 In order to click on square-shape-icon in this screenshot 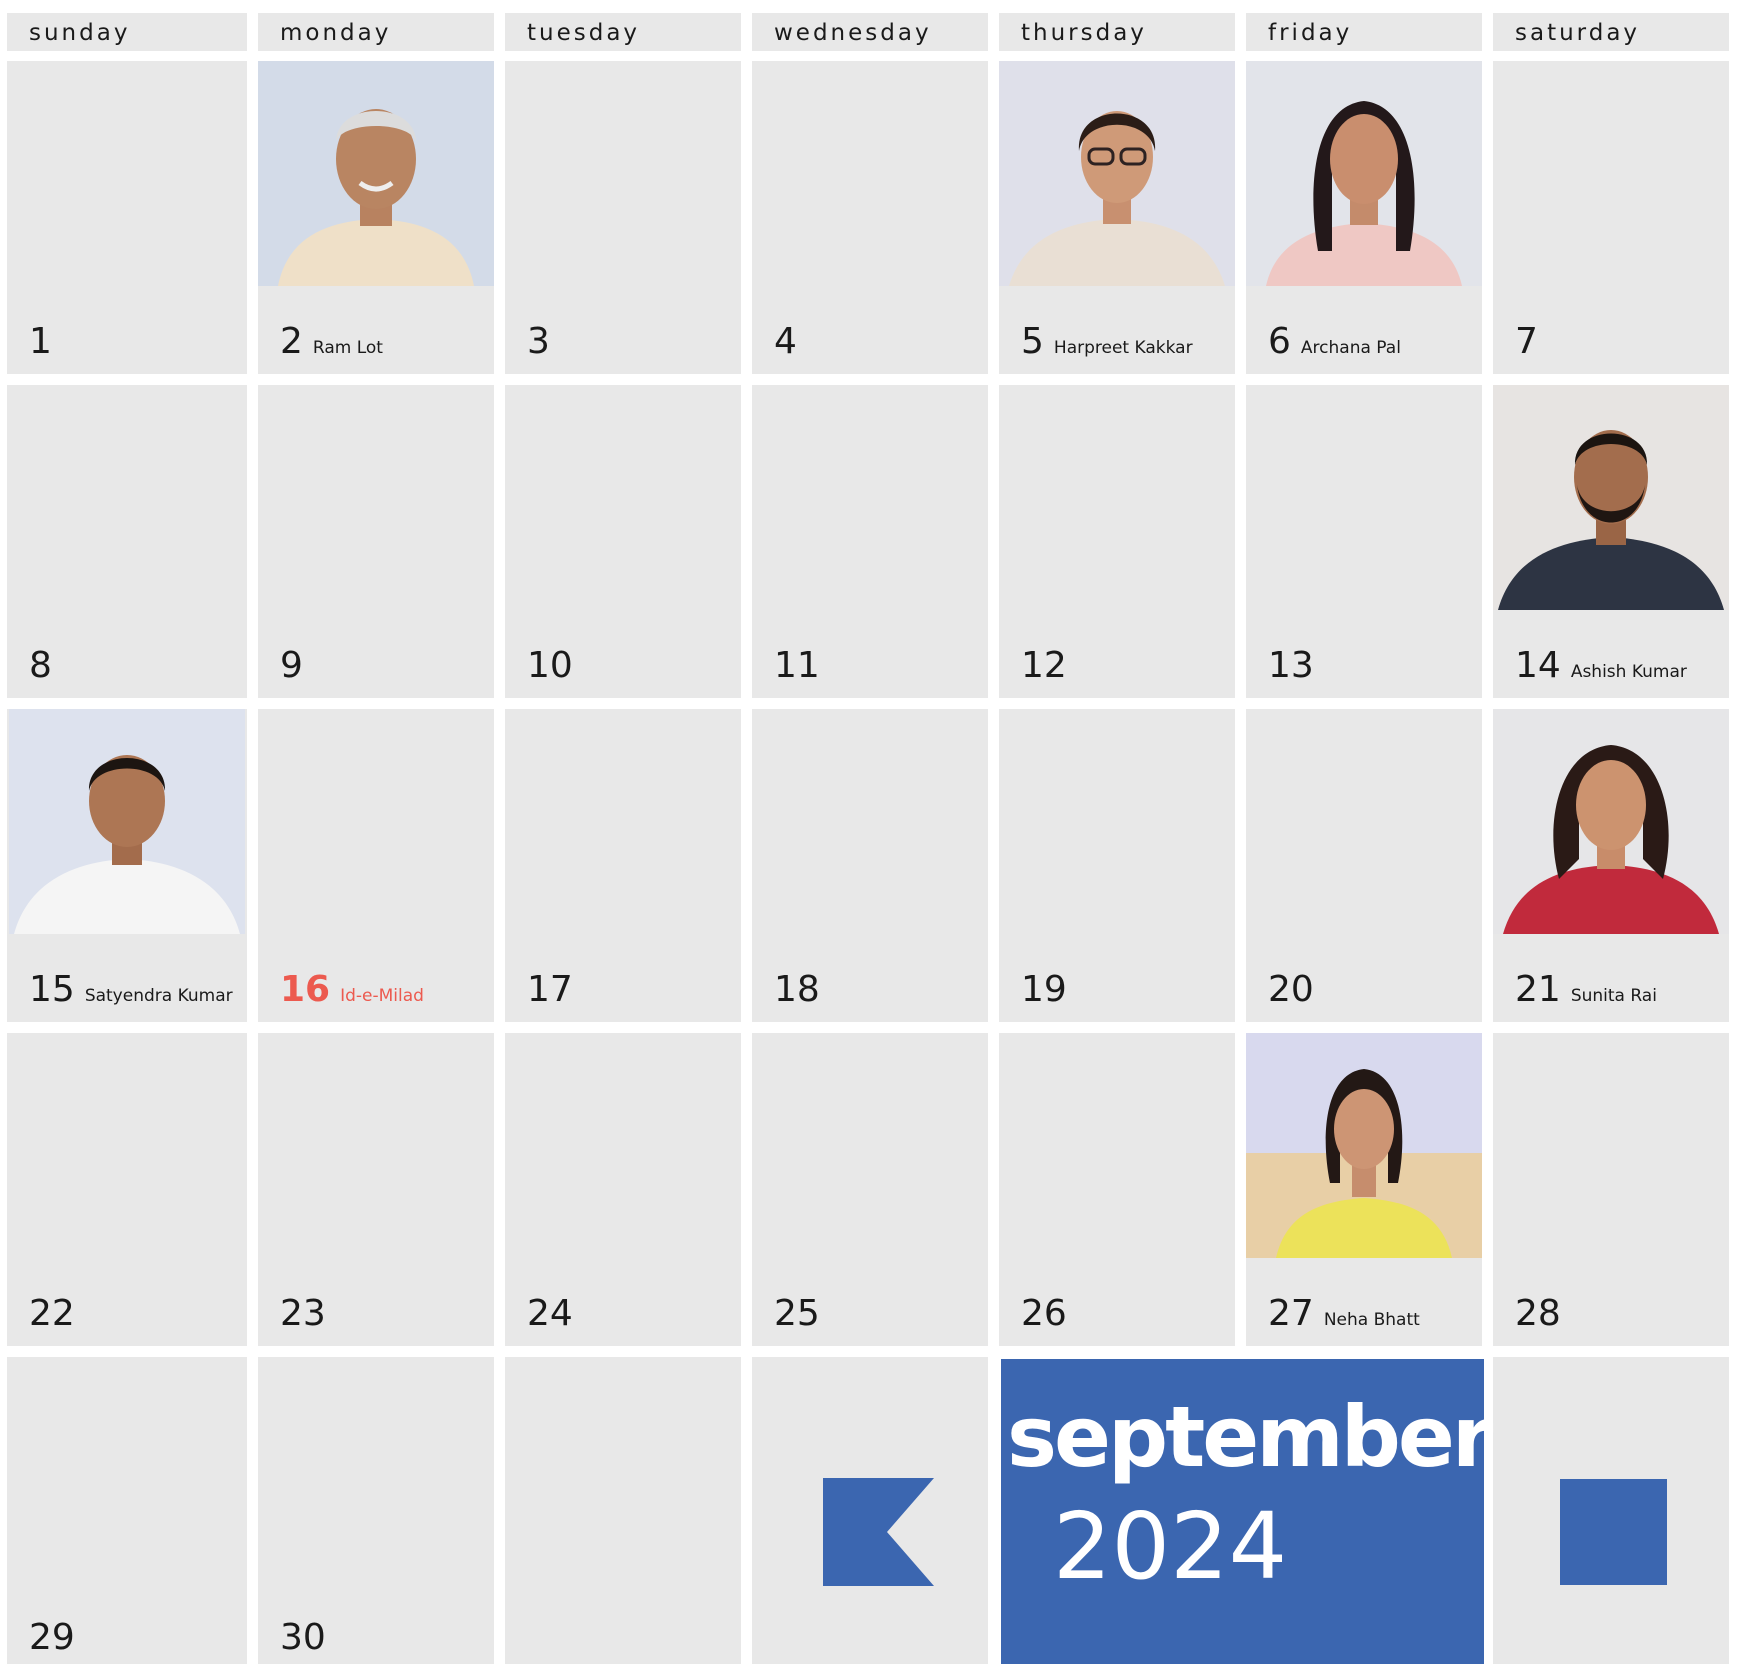, I will do `click(1613, 1532)`.